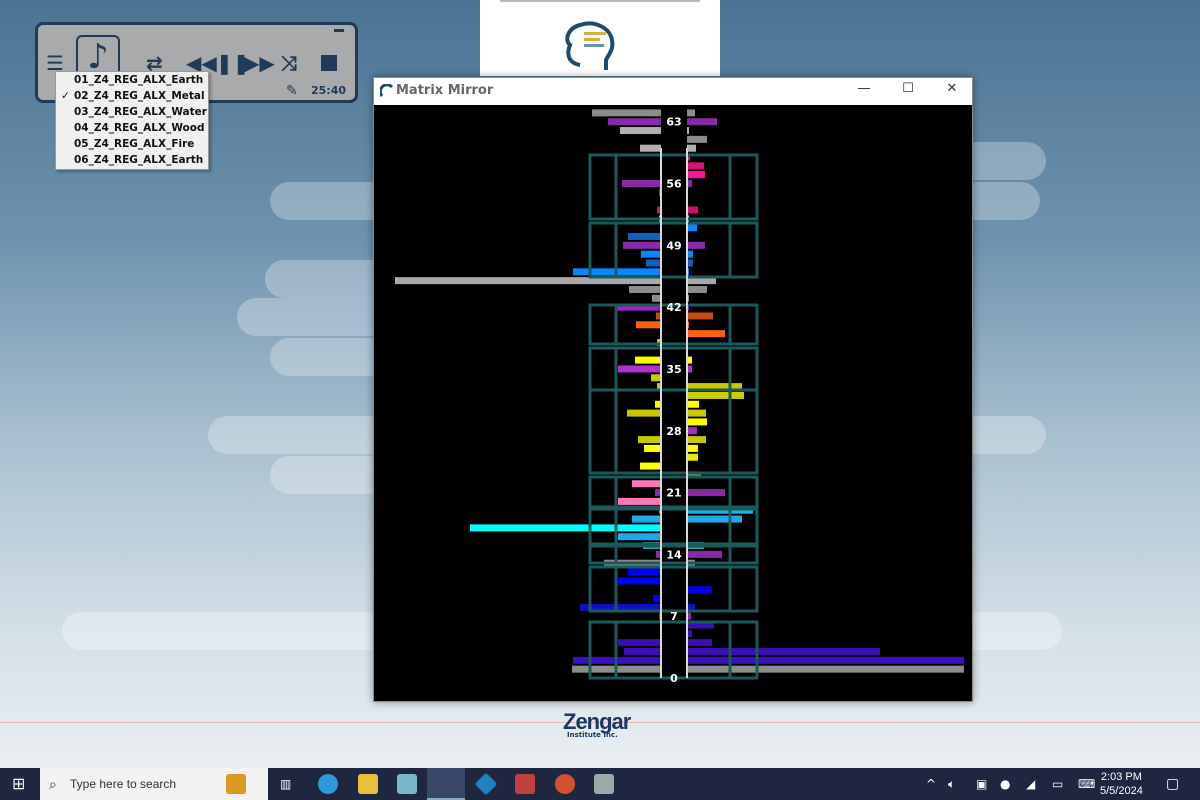 The height and width of the screenshot is (800, 1200). What do you see at coordinates (592, 735) in the screenshot?
I see `zengar-subtitle: Institute Inc.` at bounding box center [592, 735].